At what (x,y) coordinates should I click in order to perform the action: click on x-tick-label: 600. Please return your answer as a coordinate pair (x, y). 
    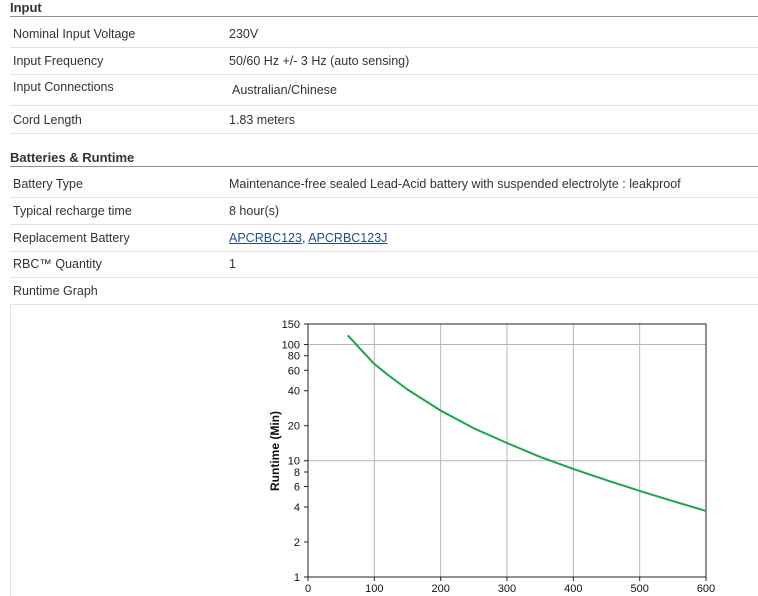
    Looking at the image, I should click on (706, 589).